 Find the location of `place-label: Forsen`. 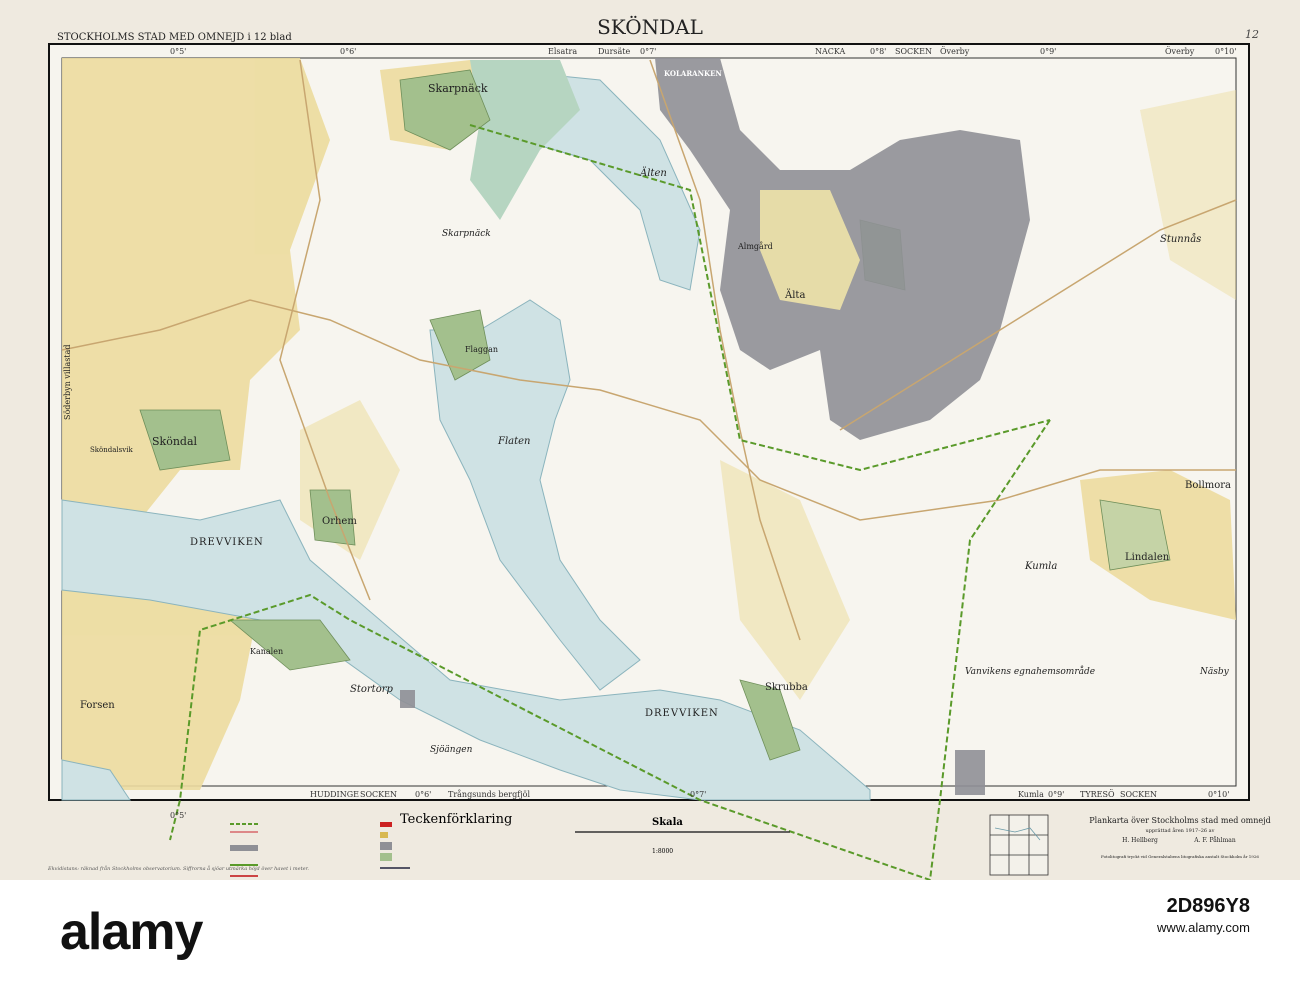

place-label: Forsen is located at coordinates (97, 705).